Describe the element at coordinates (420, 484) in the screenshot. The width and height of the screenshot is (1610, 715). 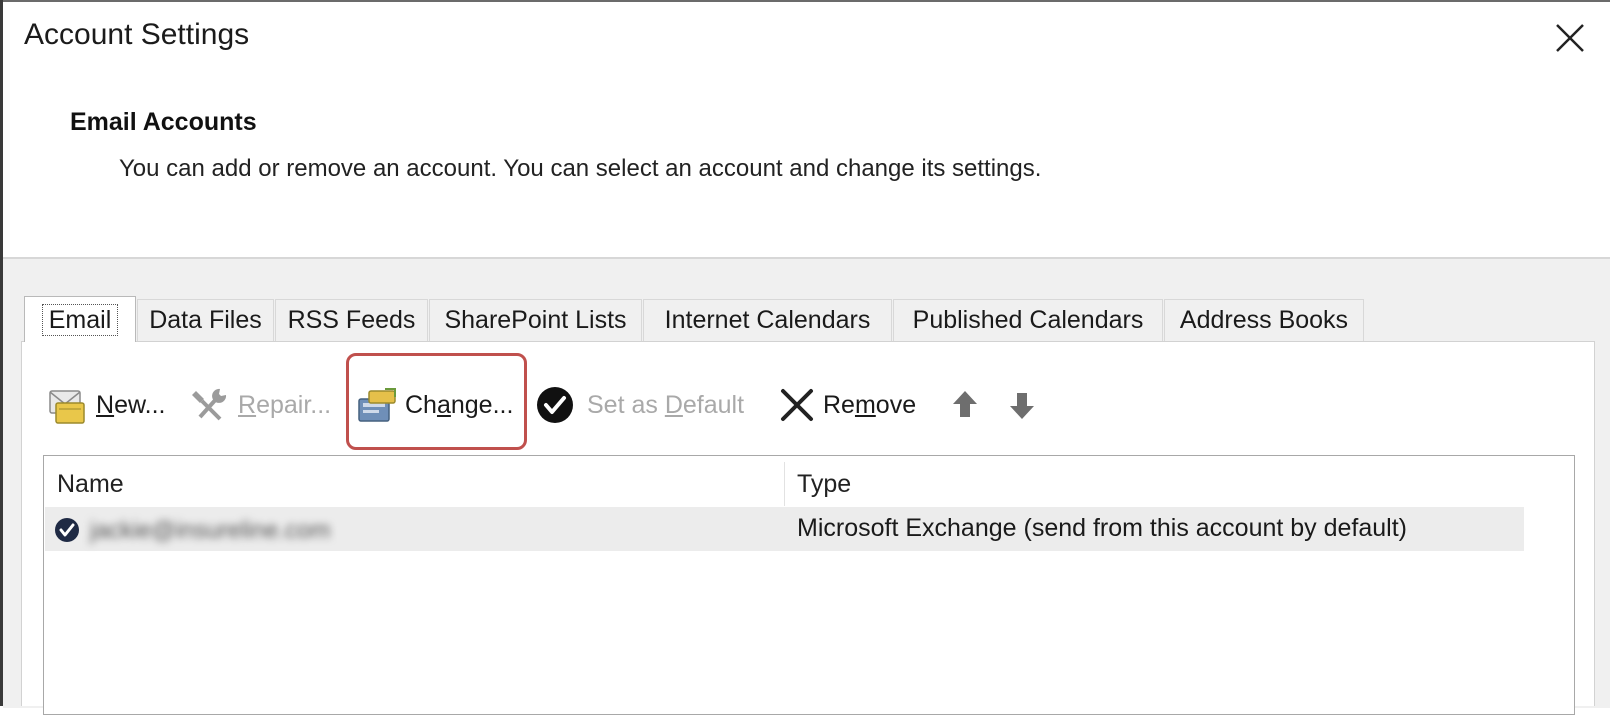
I see `column-header-name: Name` at that location.